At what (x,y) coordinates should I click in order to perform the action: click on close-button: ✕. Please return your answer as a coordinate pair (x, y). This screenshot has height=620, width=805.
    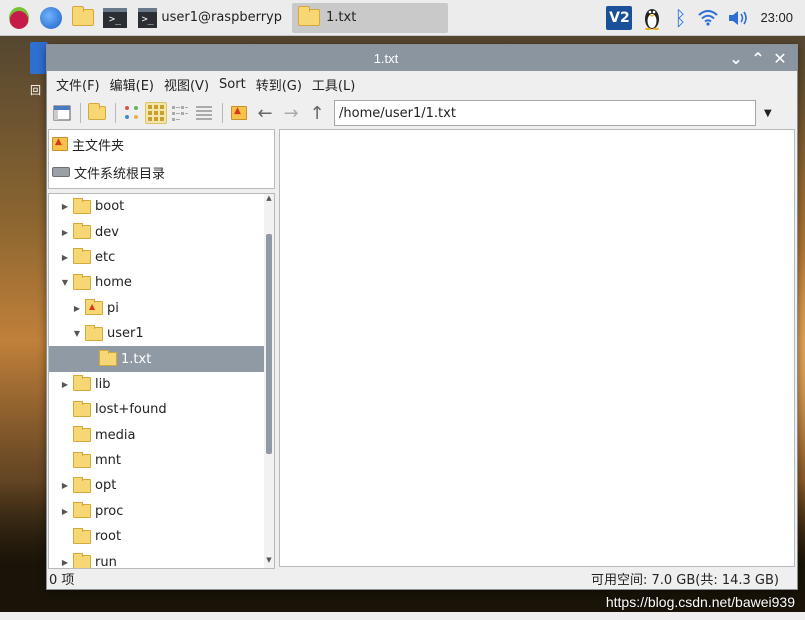
    Looking at the image, I should click on (780, 58).